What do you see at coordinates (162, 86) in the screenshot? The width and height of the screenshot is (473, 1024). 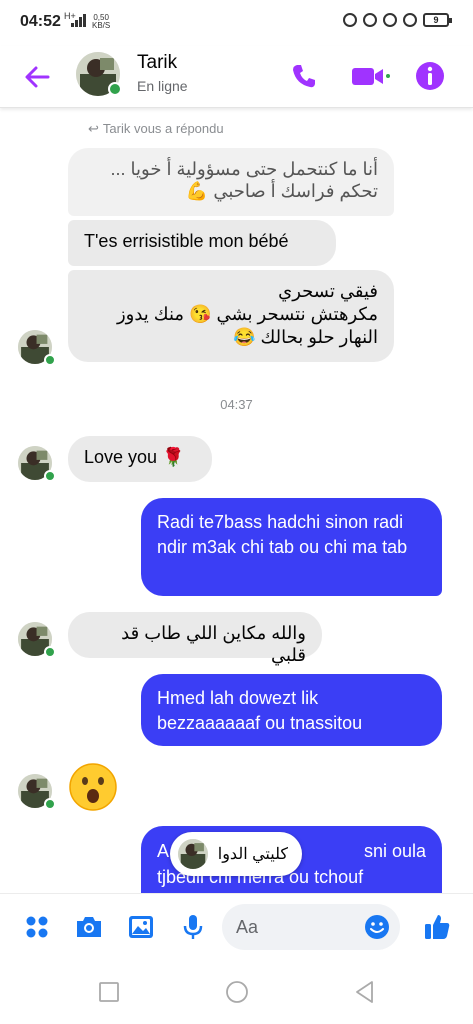 I see `contact-status: En ligne` at bounding box center [162, 86].